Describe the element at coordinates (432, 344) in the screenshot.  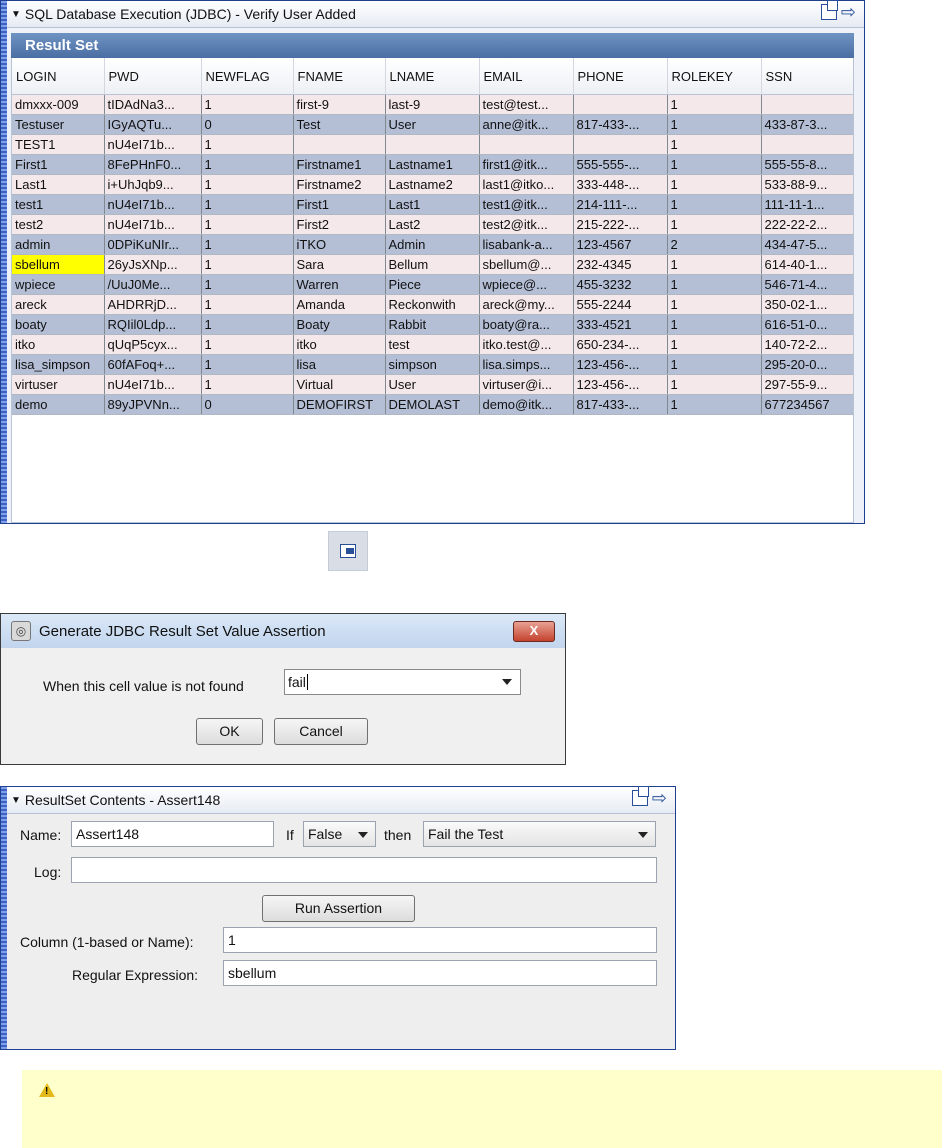
I see `table-cell: test` at that location.